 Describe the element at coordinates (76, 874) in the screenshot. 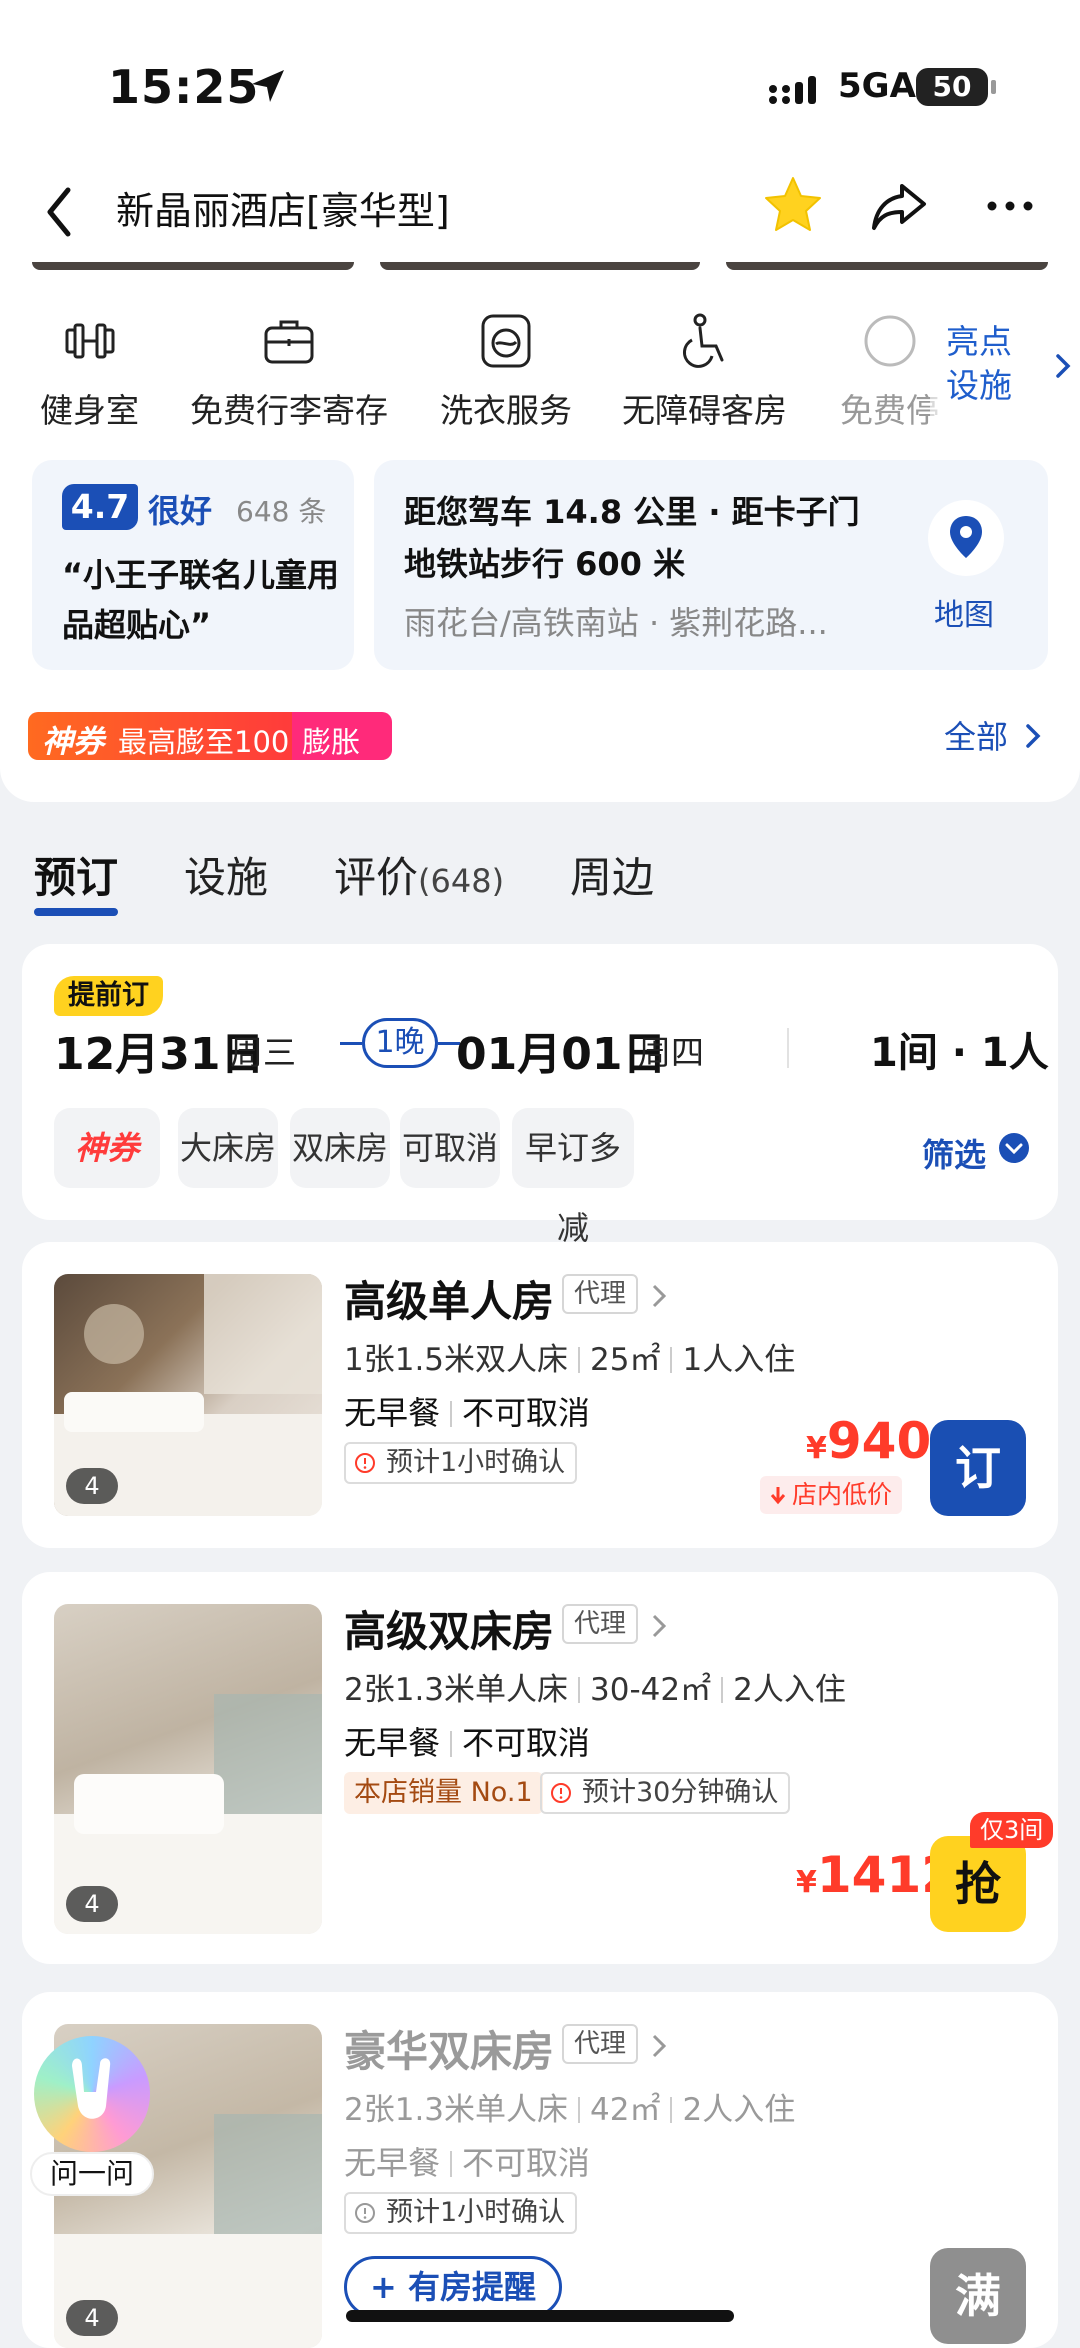

I see `tab-booking: 预订` at that location.